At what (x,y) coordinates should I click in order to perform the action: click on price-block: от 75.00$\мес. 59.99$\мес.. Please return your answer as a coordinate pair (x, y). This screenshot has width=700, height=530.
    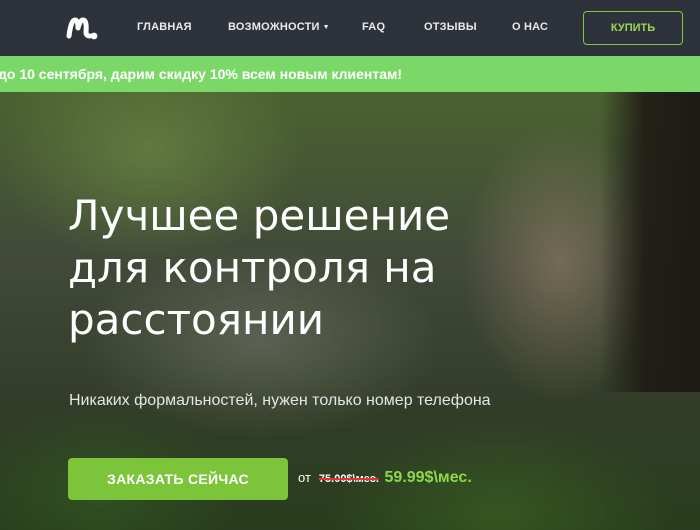
    Looking at the image, I should click on (385, 478).